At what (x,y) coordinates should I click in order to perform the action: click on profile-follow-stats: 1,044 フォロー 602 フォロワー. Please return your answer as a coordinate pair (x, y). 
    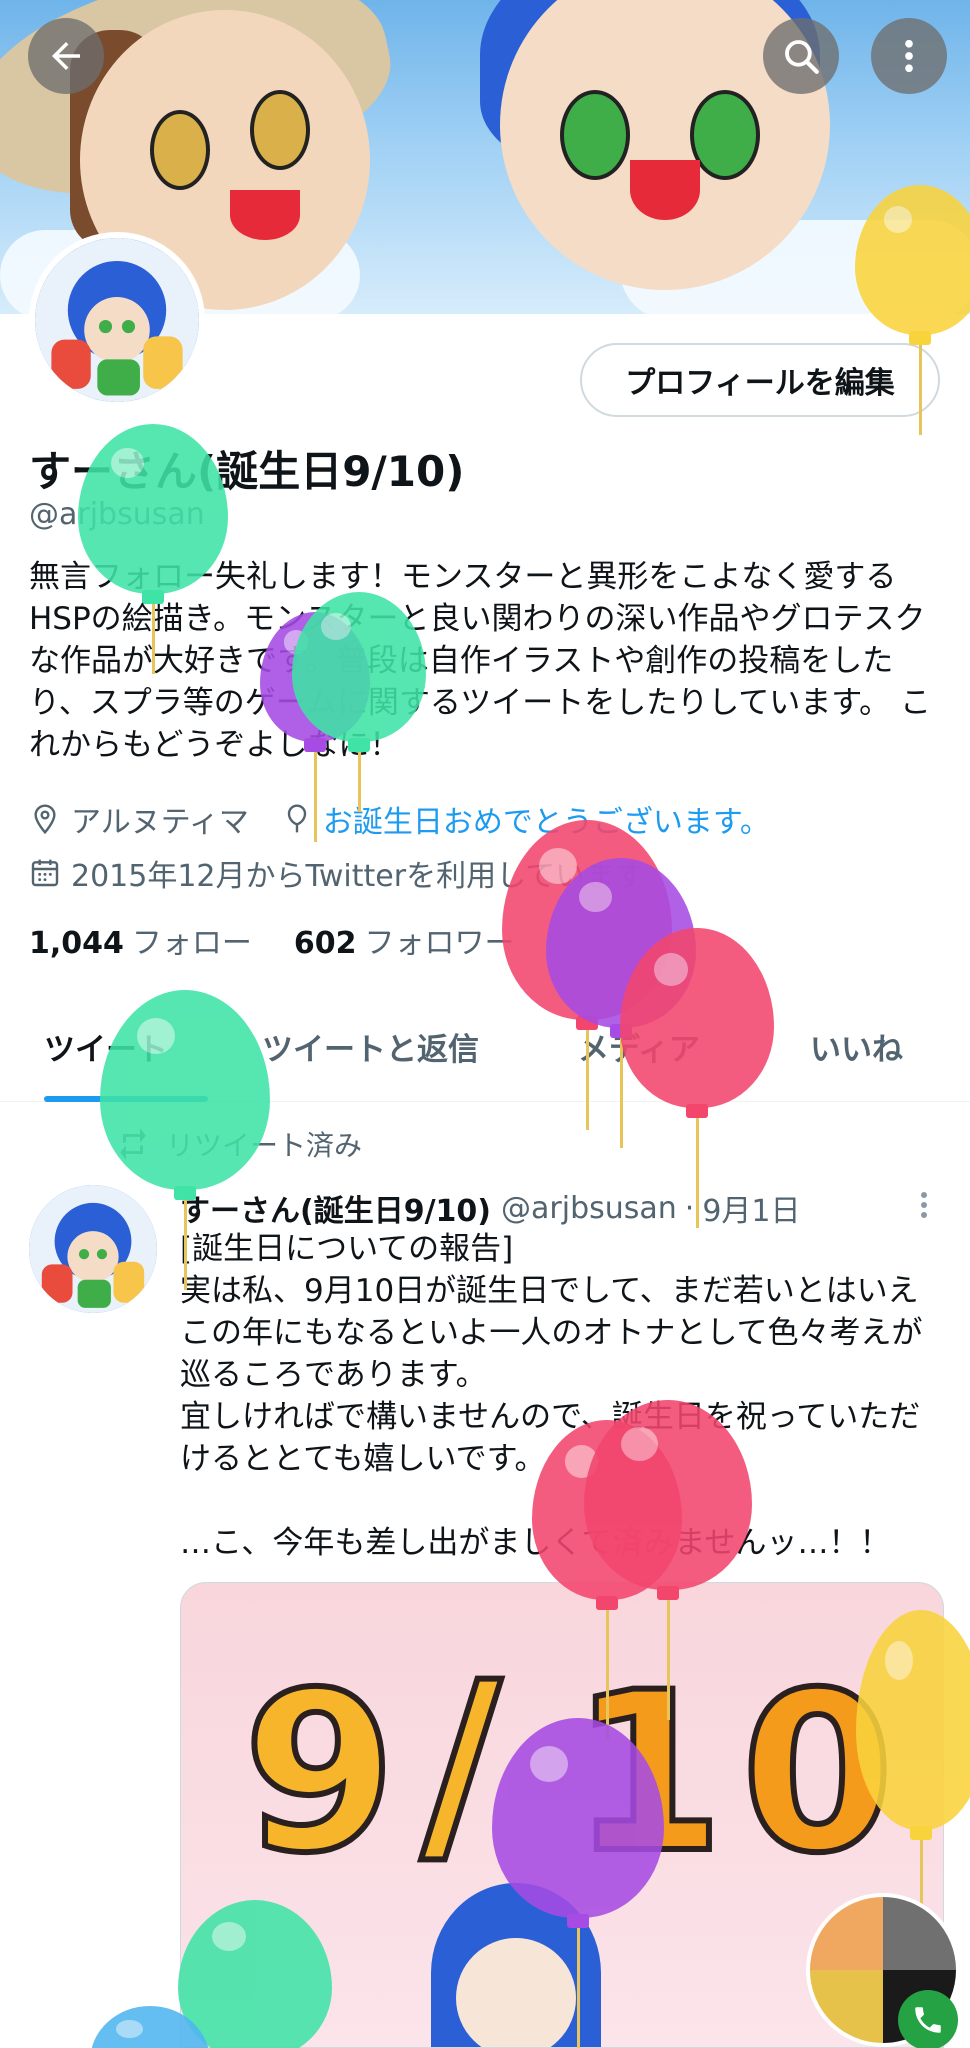
    Looking at the image, I should click on (272, 940).